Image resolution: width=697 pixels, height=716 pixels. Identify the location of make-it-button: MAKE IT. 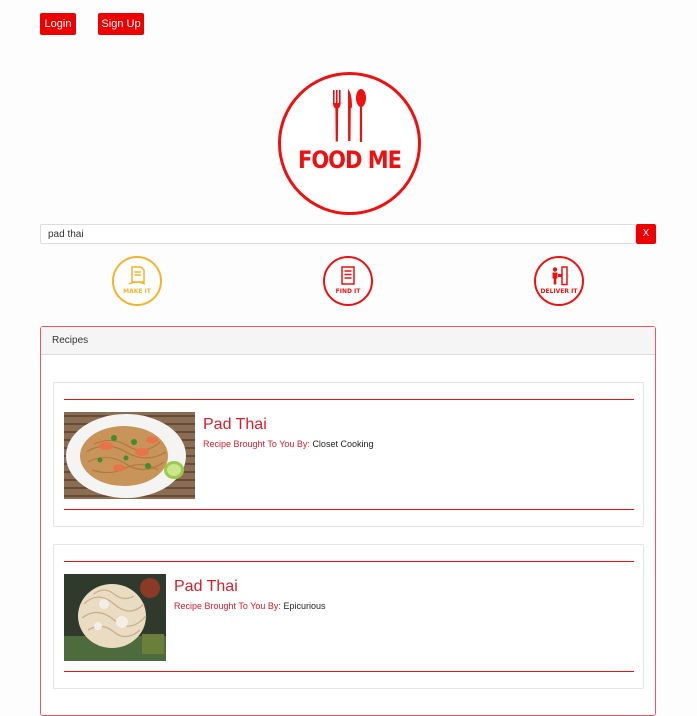
(137, 281).